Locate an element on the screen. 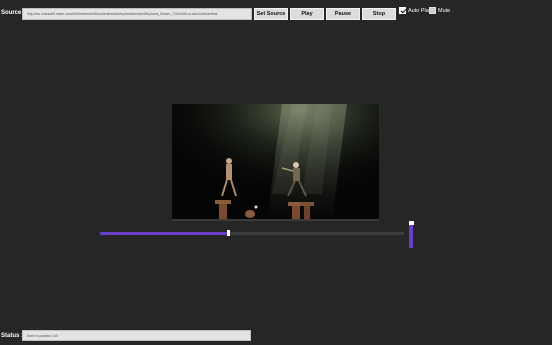 Image resolution: width=552 pixels, height=345 pixels. volume-slider is located at coordinates (411, 234).